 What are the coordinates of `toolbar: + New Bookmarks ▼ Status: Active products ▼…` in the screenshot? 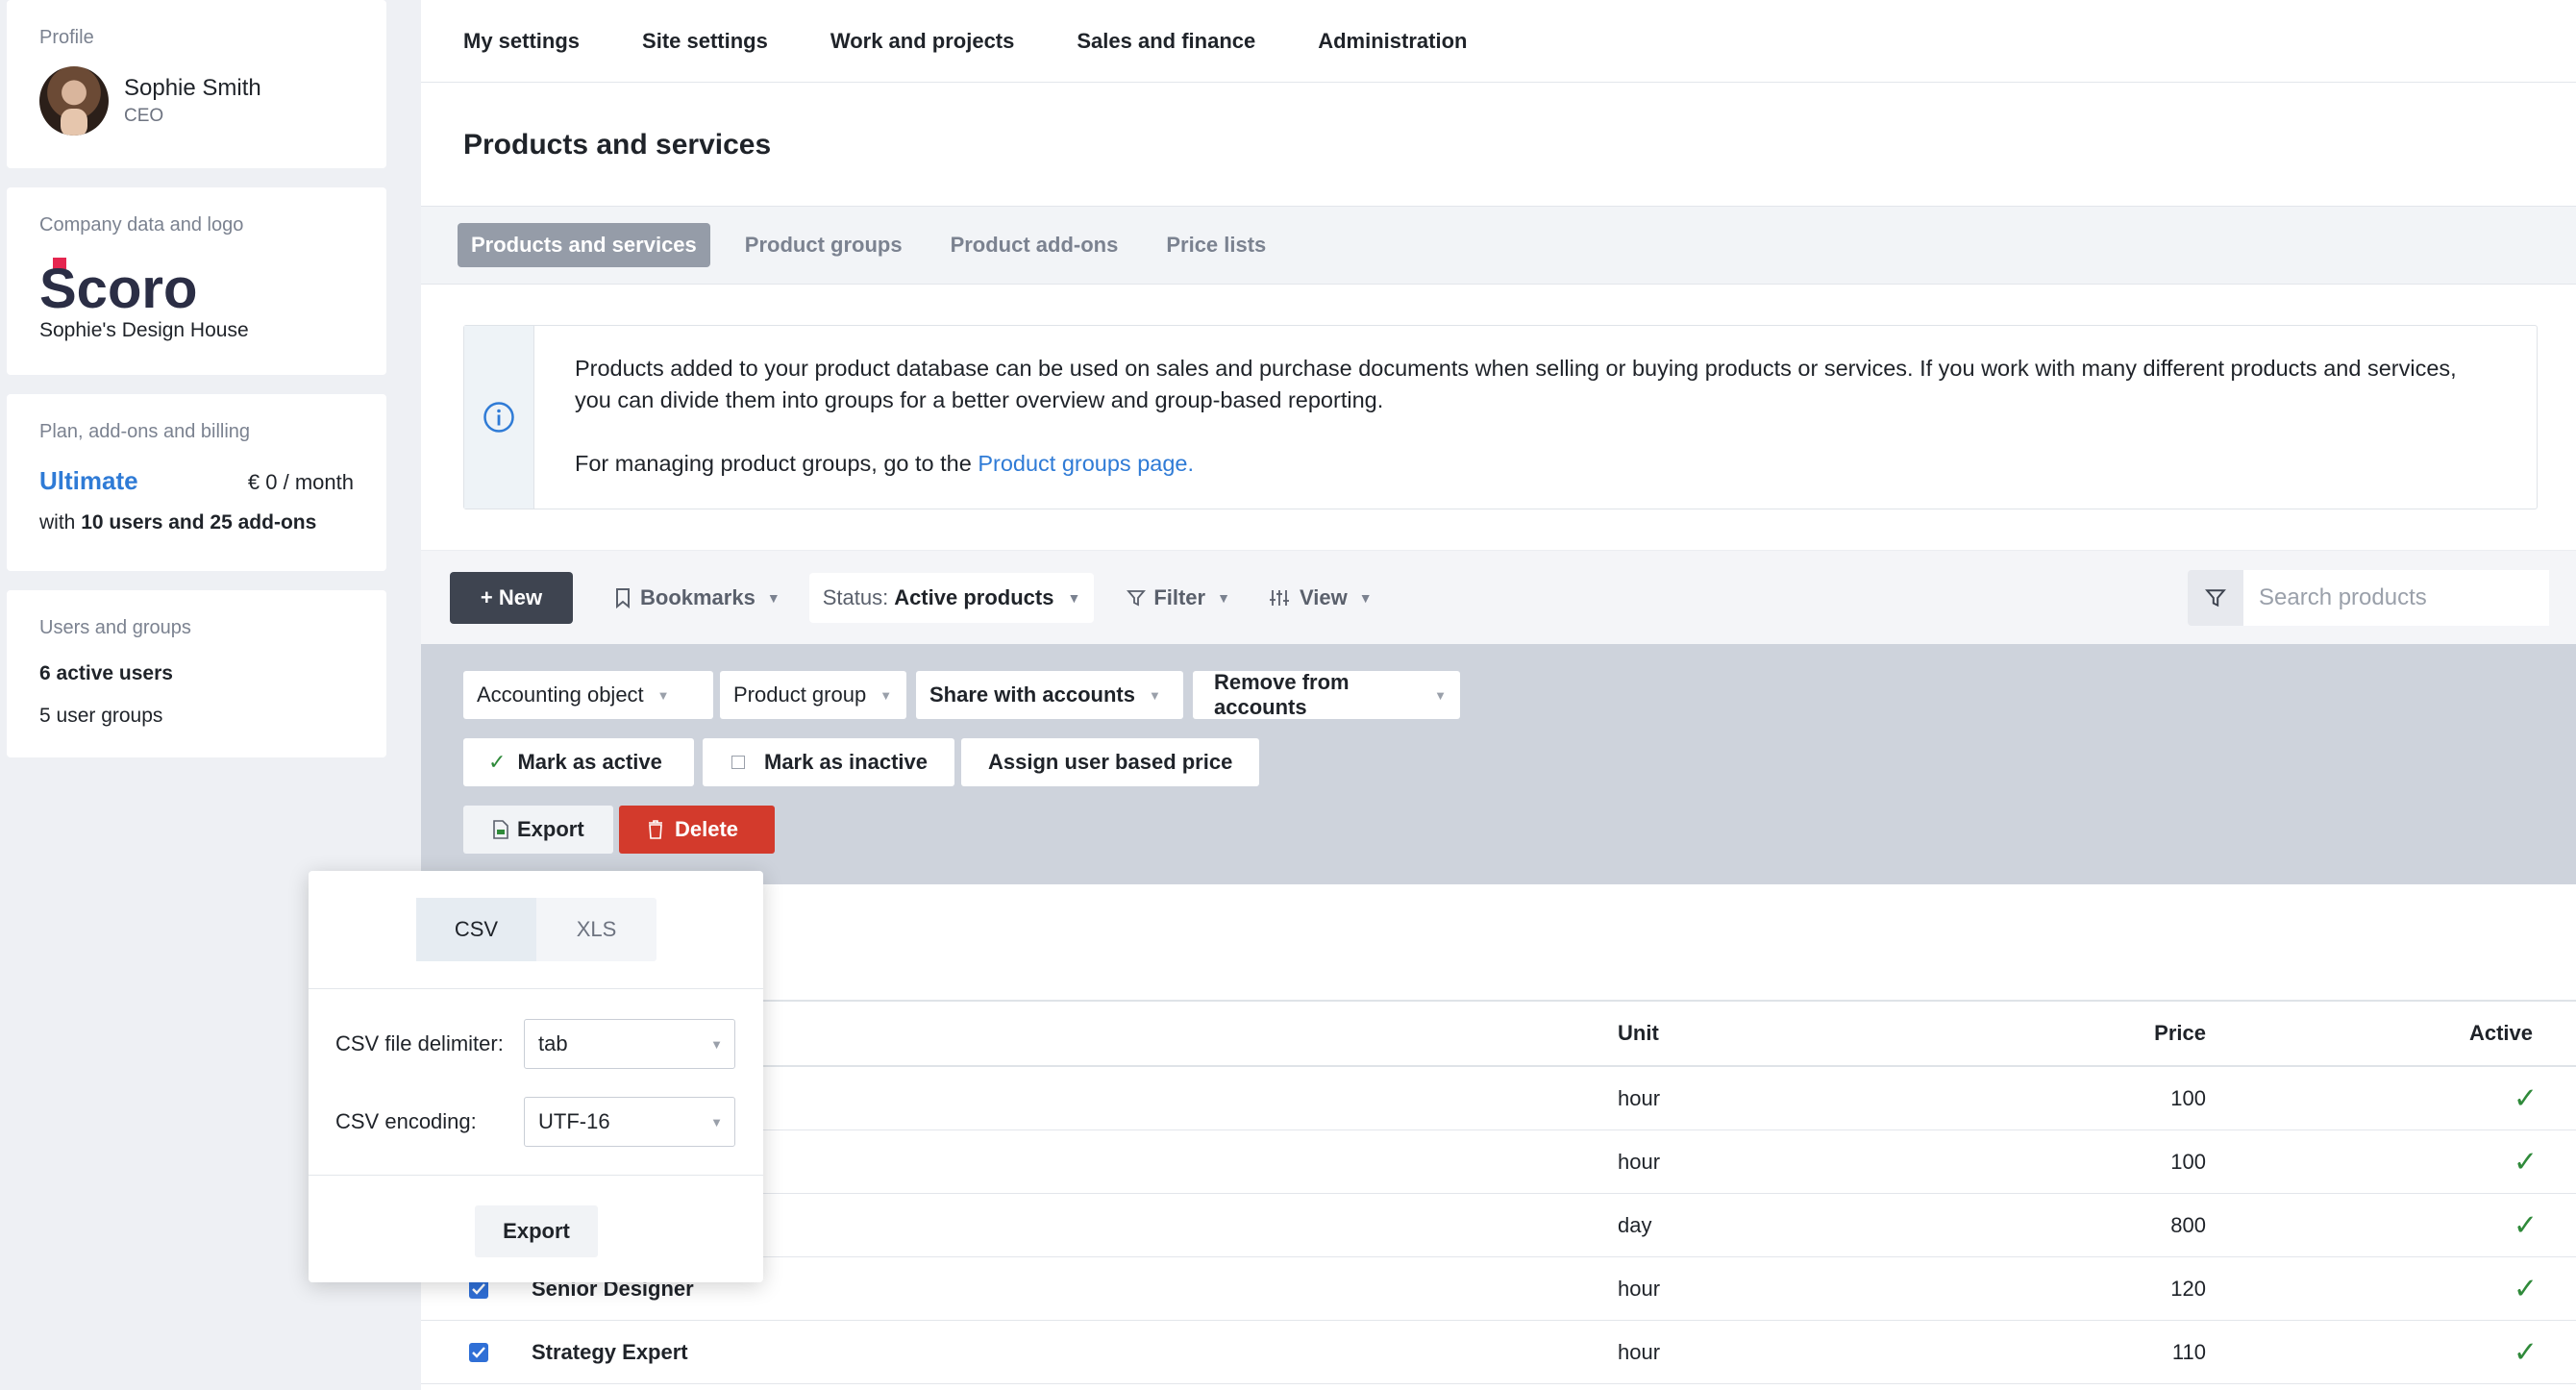 It's located at (1498, 597).